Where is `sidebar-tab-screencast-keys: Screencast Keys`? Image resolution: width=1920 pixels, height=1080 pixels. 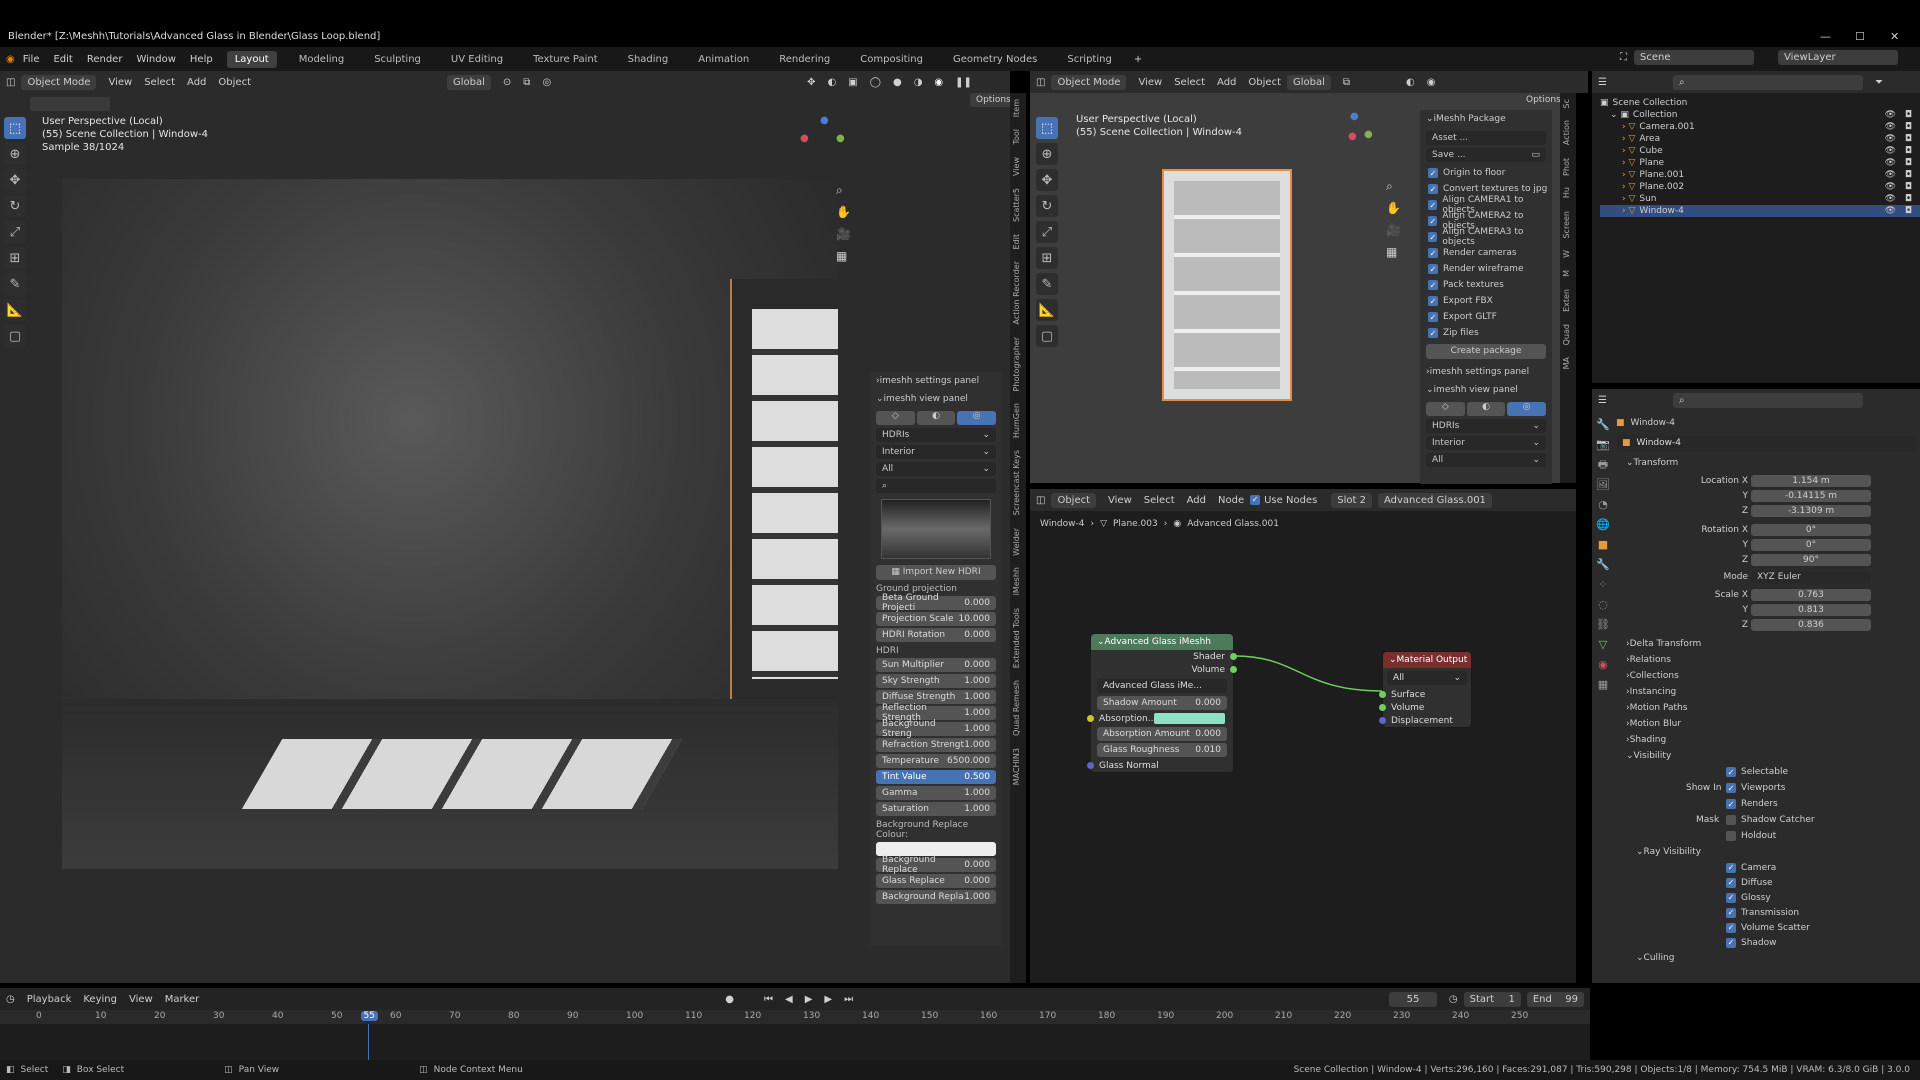 sidebar-tab-screencast-keys: Screencast Keys is located at coordinates (1016, 482).